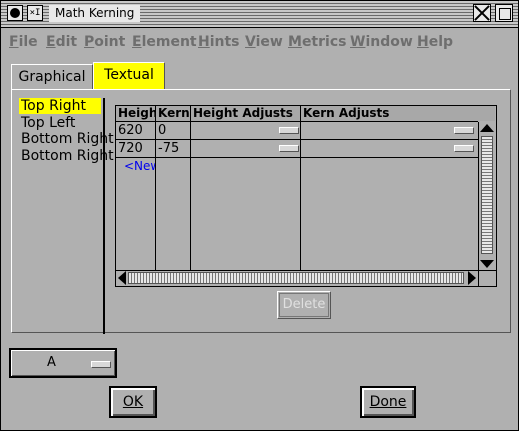 This screenshot has width=519, height=431. What do you see at coordinates (139, 113) in the screenshot?
I see `column-header-height: Height` at bounding box center [139, 113].